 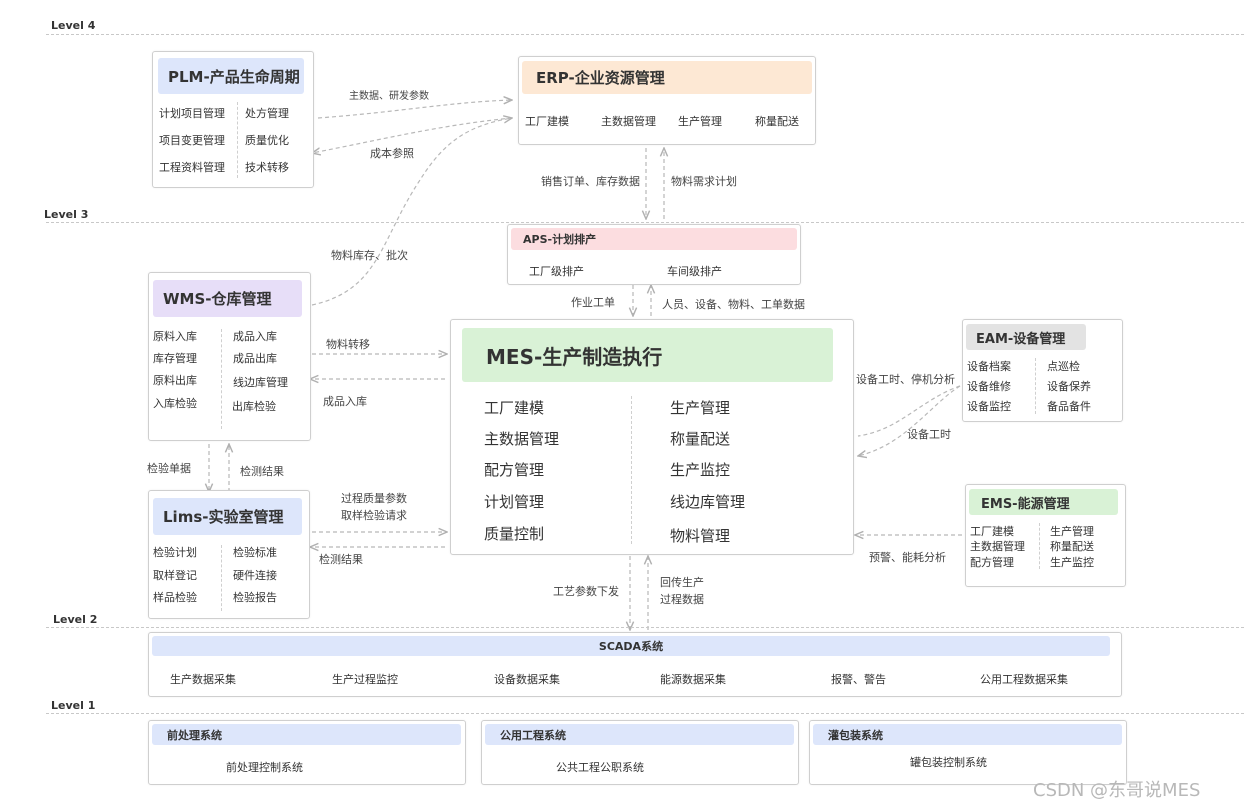 I want to click on level-3-label: Level 3, so click(x=66, y=214).